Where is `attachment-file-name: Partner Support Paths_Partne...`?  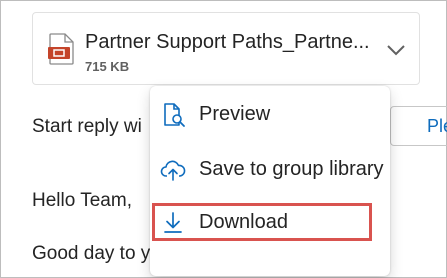
attachment-file-name: Partner Support Paths_Partne... is located at coordinates (227, 42).